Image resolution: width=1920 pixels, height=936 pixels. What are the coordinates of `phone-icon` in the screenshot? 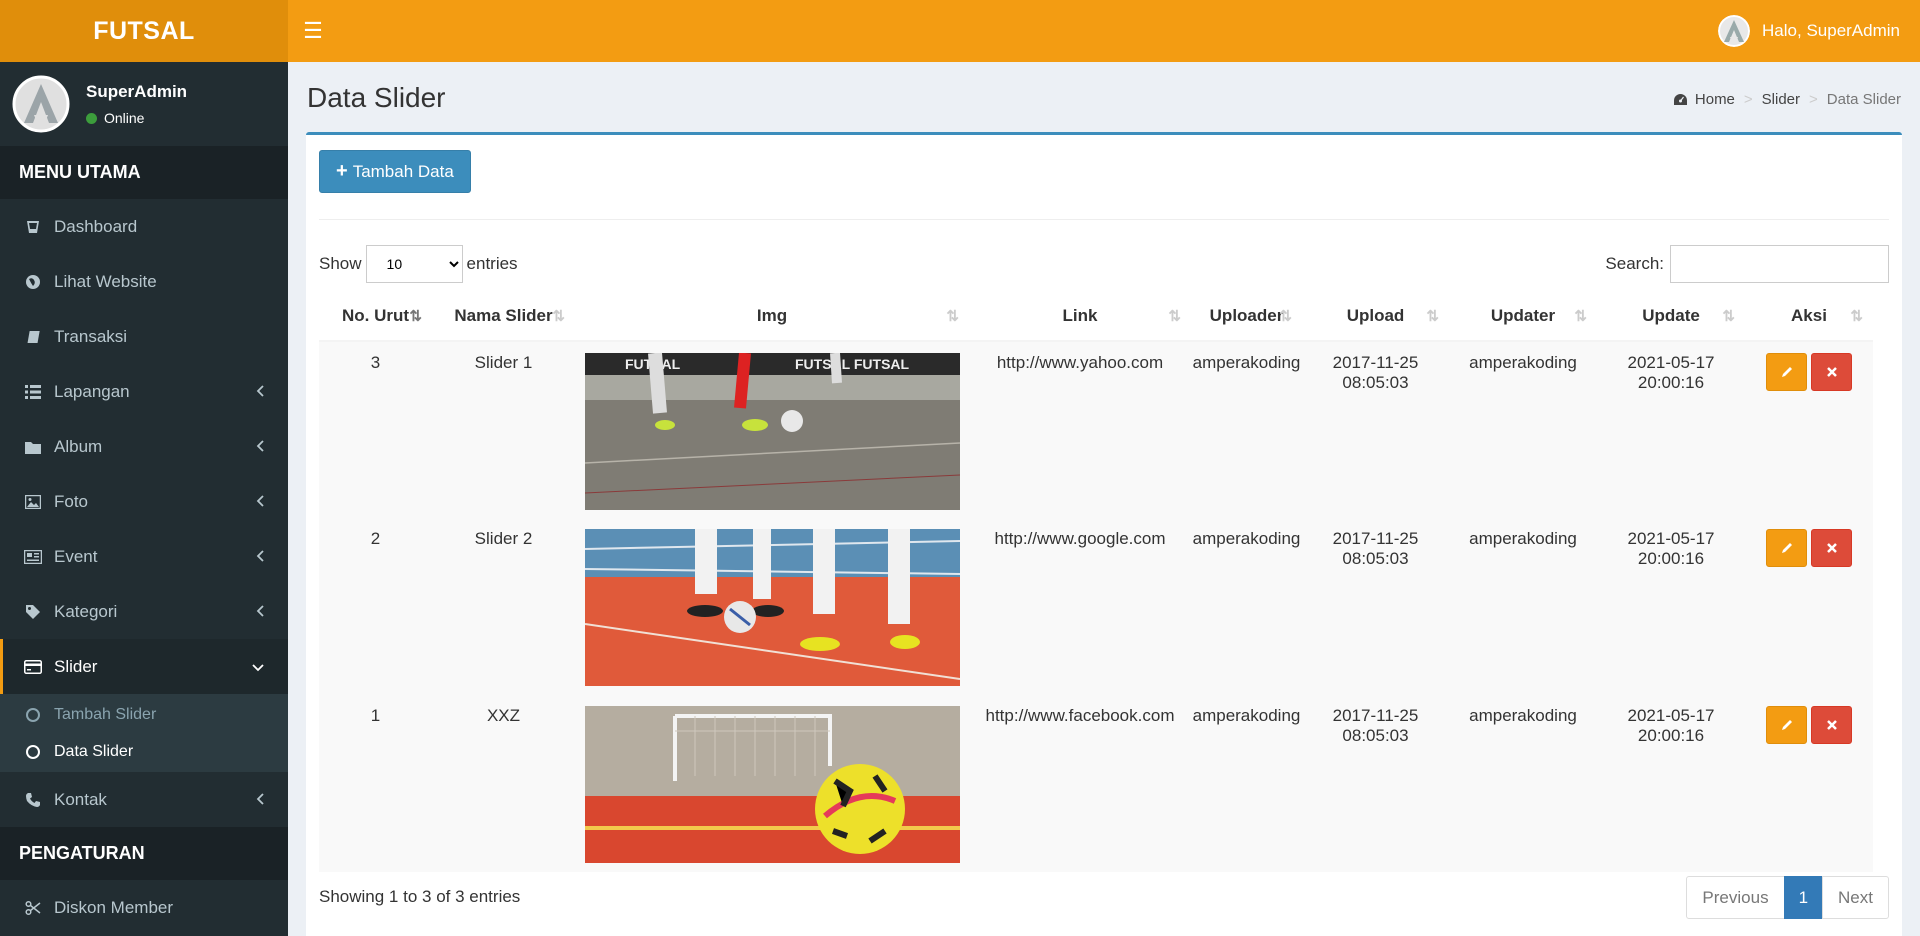 It's located at (33, 800).